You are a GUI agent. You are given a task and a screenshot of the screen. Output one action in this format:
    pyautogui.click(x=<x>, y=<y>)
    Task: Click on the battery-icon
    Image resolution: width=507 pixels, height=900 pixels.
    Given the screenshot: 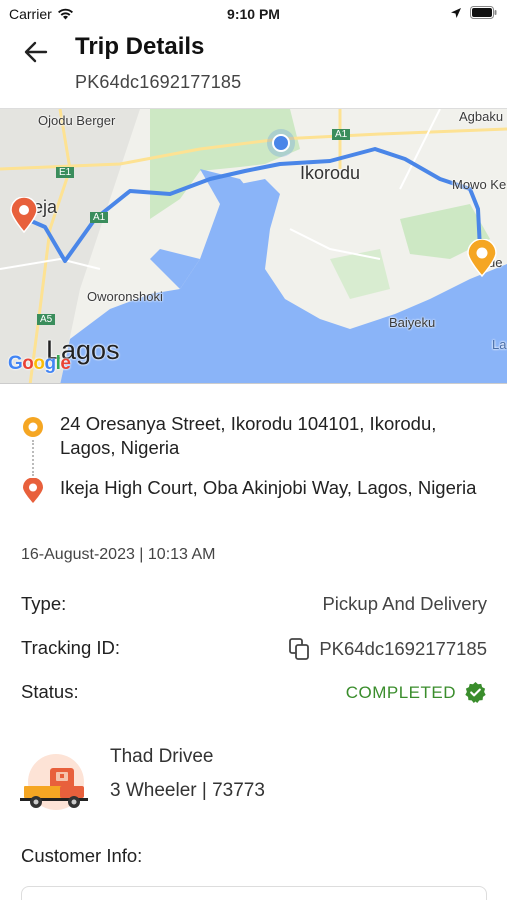 What is the action you would take?
    pyautogui.click(x=483, y=12)
    